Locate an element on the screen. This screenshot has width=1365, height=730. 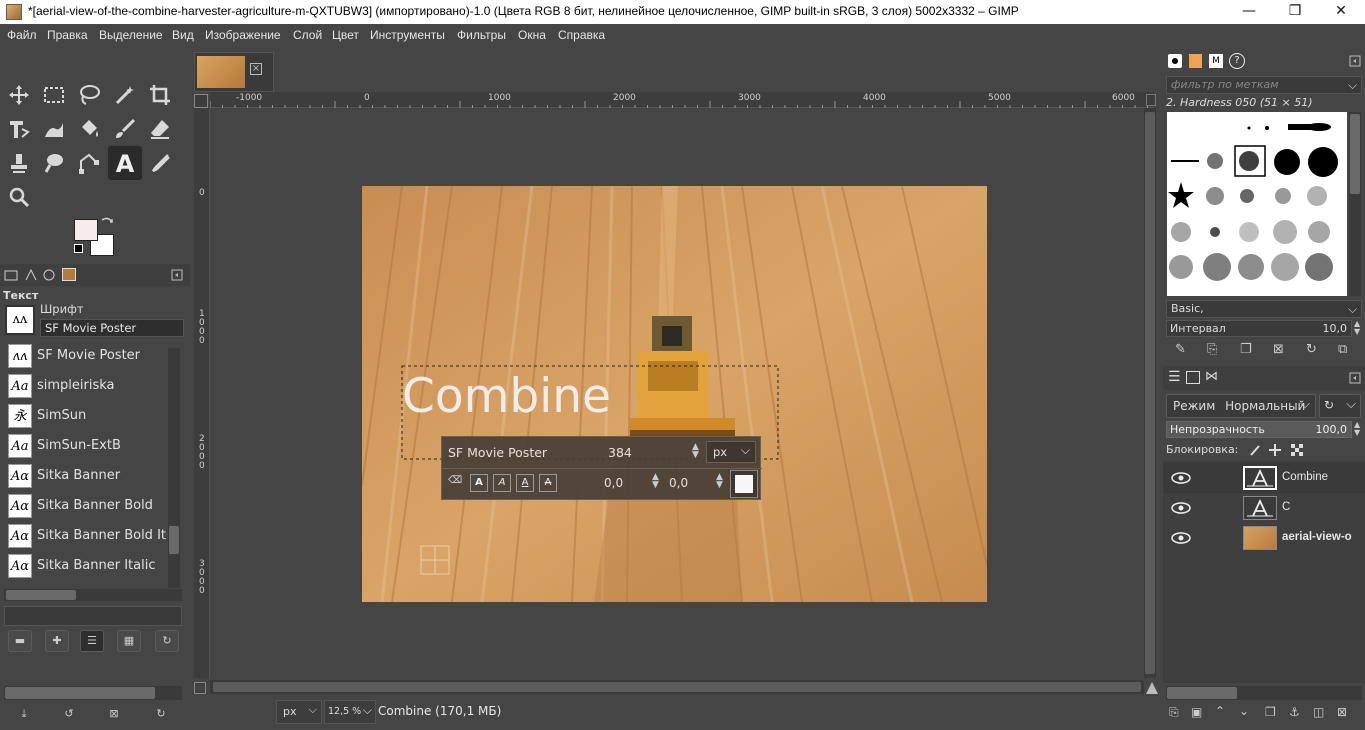
menu-edit: Правка is located at coordinates (67, 35).